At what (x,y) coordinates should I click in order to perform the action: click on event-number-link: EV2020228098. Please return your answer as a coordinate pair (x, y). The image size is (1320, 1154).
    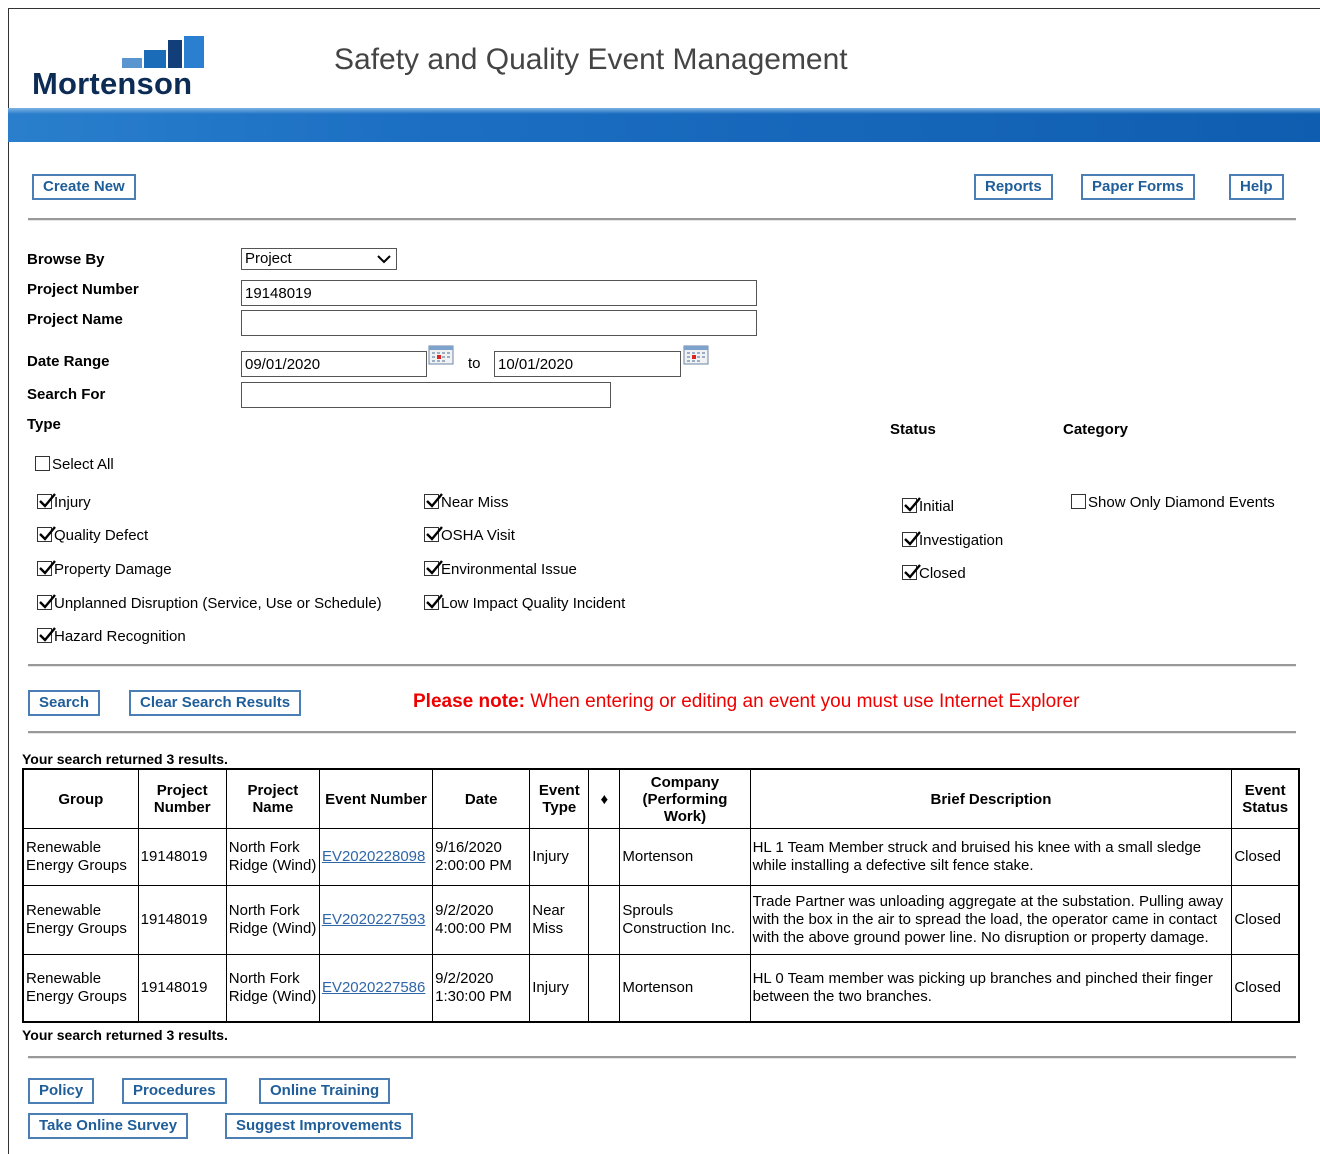
    Looking at the image, I should click on (373, 856).